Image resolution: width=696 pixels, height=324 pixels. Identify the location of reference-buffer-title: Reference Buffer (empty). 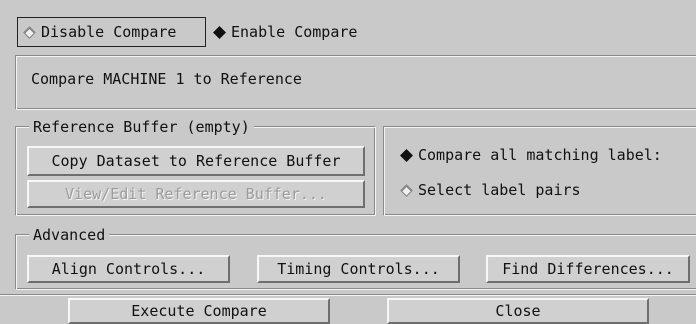
(141, 127).